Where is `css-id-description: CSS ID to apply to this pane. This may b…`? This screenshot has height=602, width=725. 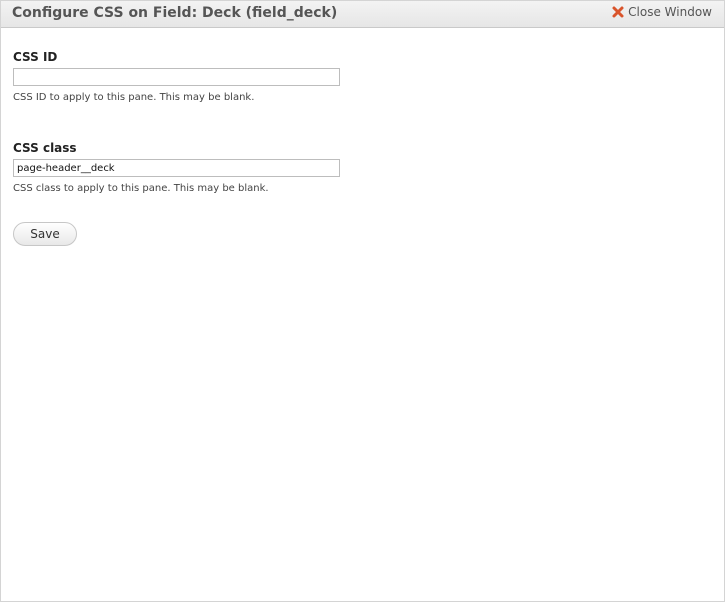
css-id-description: CSS ID to apply to this pane. This may b… is located at coordinates (134, 97).